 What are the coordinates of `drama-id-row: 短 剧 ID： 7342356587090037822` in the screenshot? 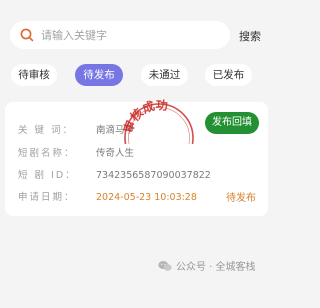 It's located at (114, 174).